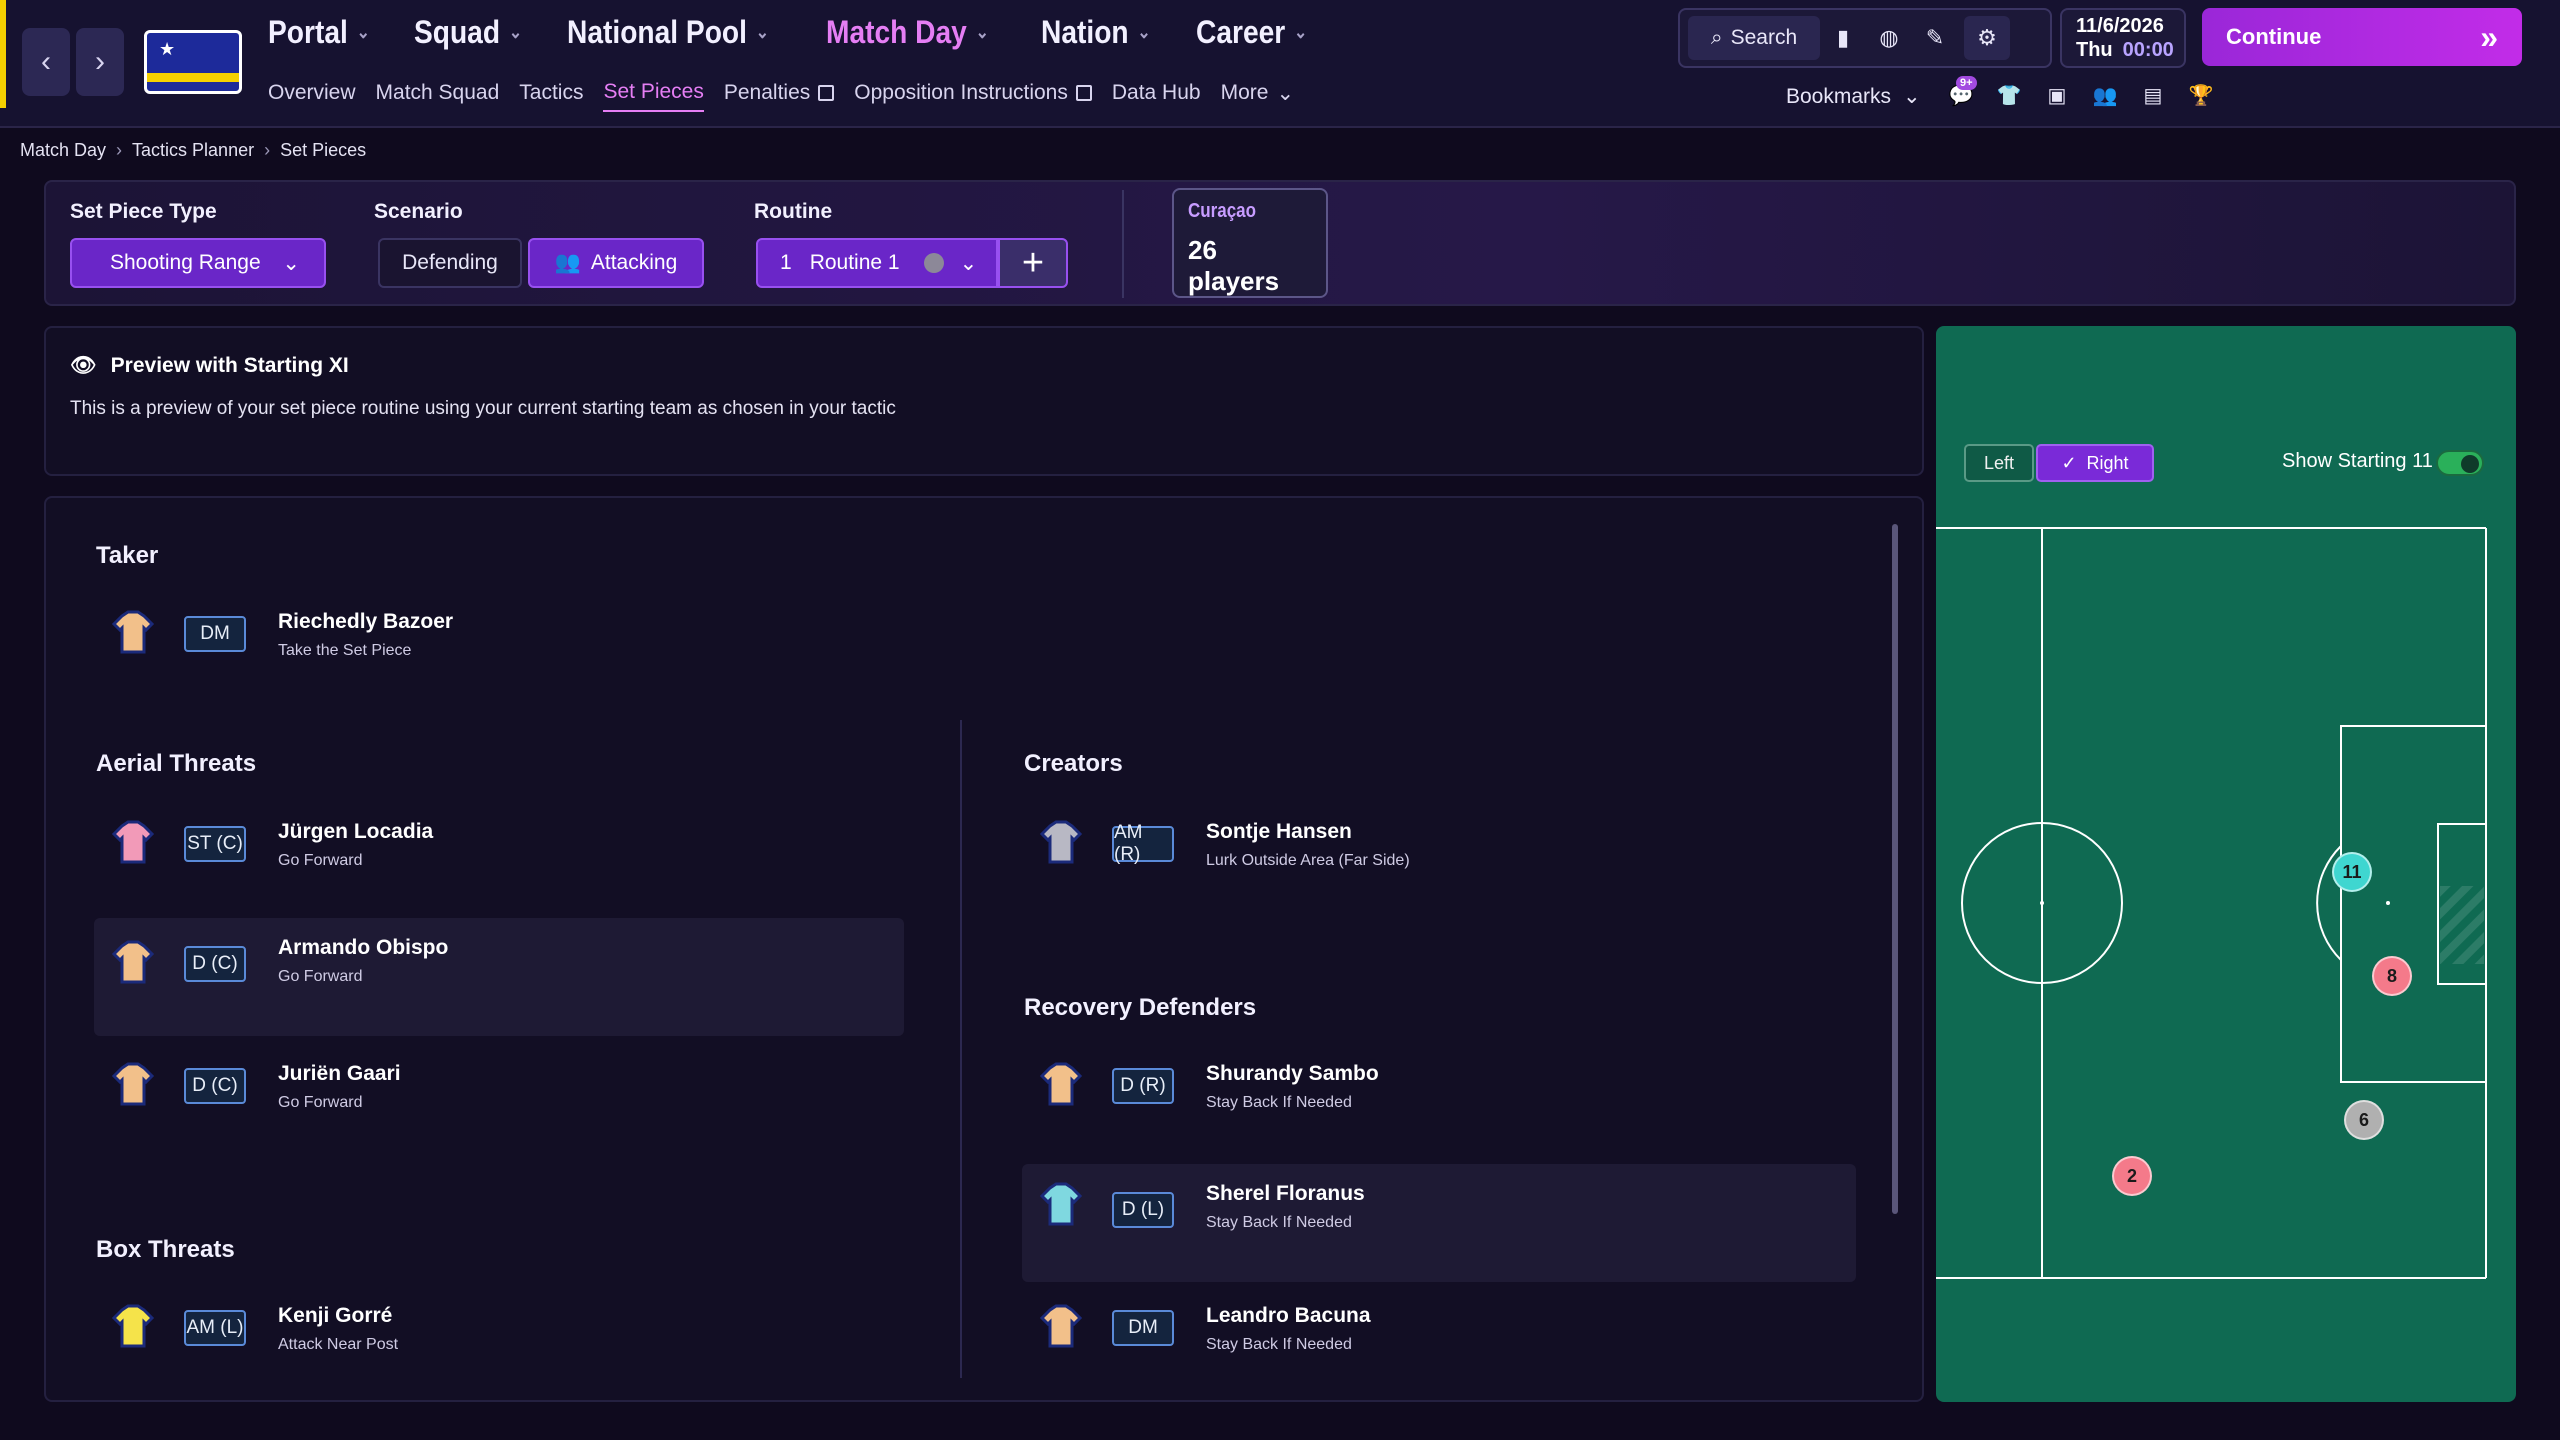  I want to click on tab-more: More ⌄, so click(1257, 96).